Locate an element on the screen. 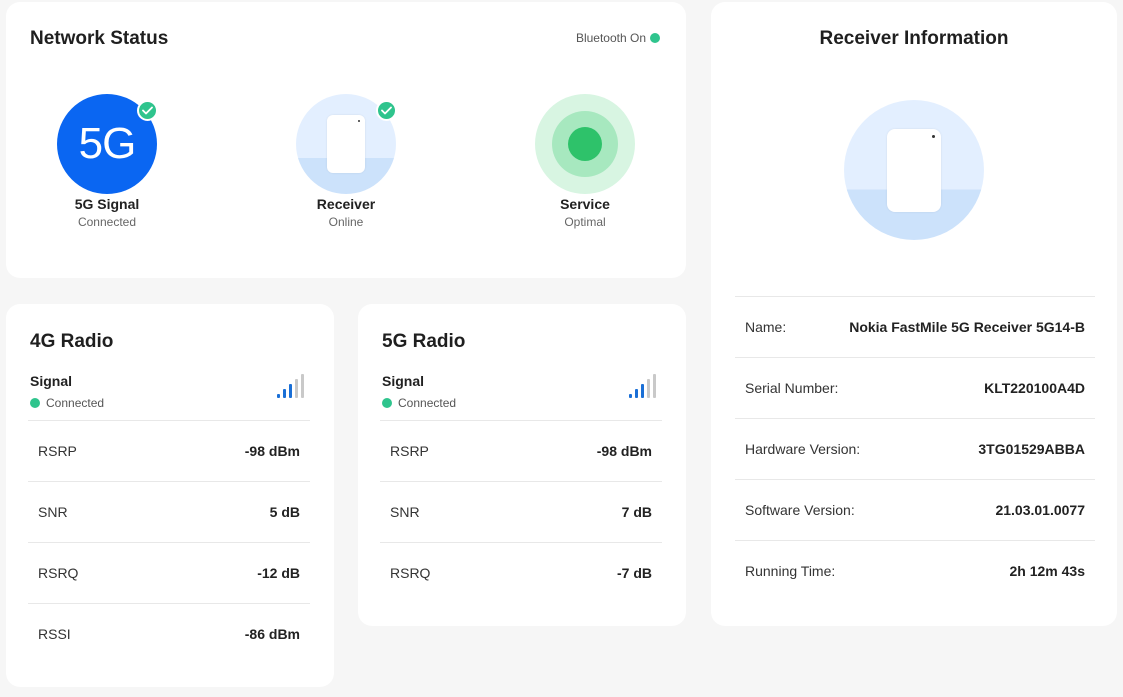 The image size is (1123, 697). radio-5g-signal-status: Connected is located at coordinates (419, 403).